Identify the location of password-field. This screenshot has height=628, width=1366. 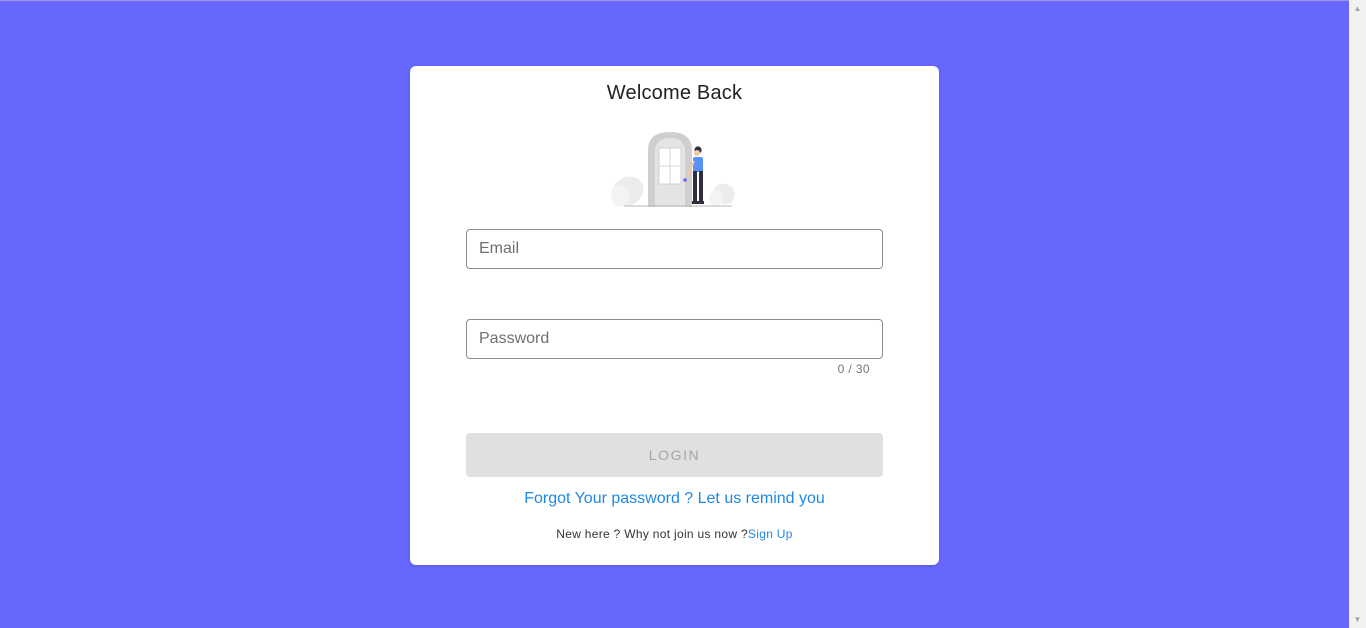
(674, 339).